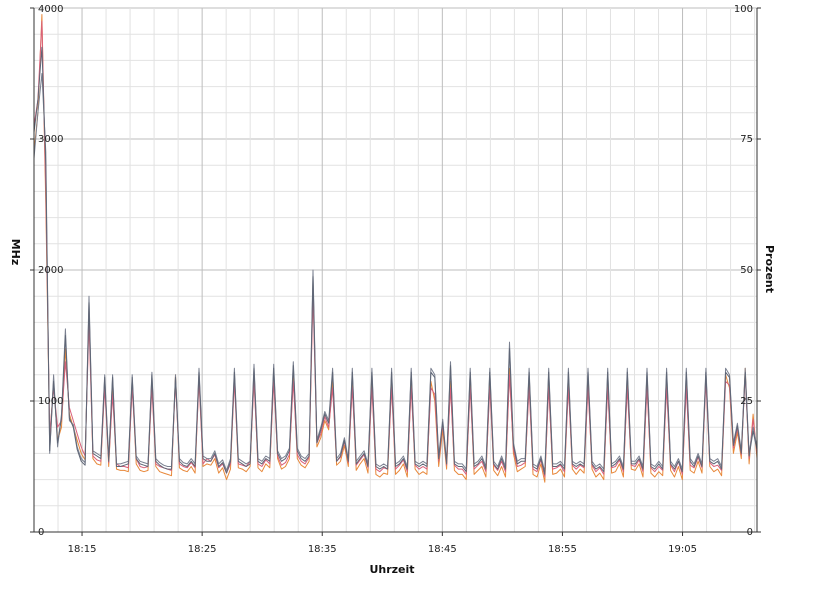  What do you see at coordinates (769, 269) in the screenshot?
I see `y2-axis-title: Prozent` at bounding box center [769, 269].